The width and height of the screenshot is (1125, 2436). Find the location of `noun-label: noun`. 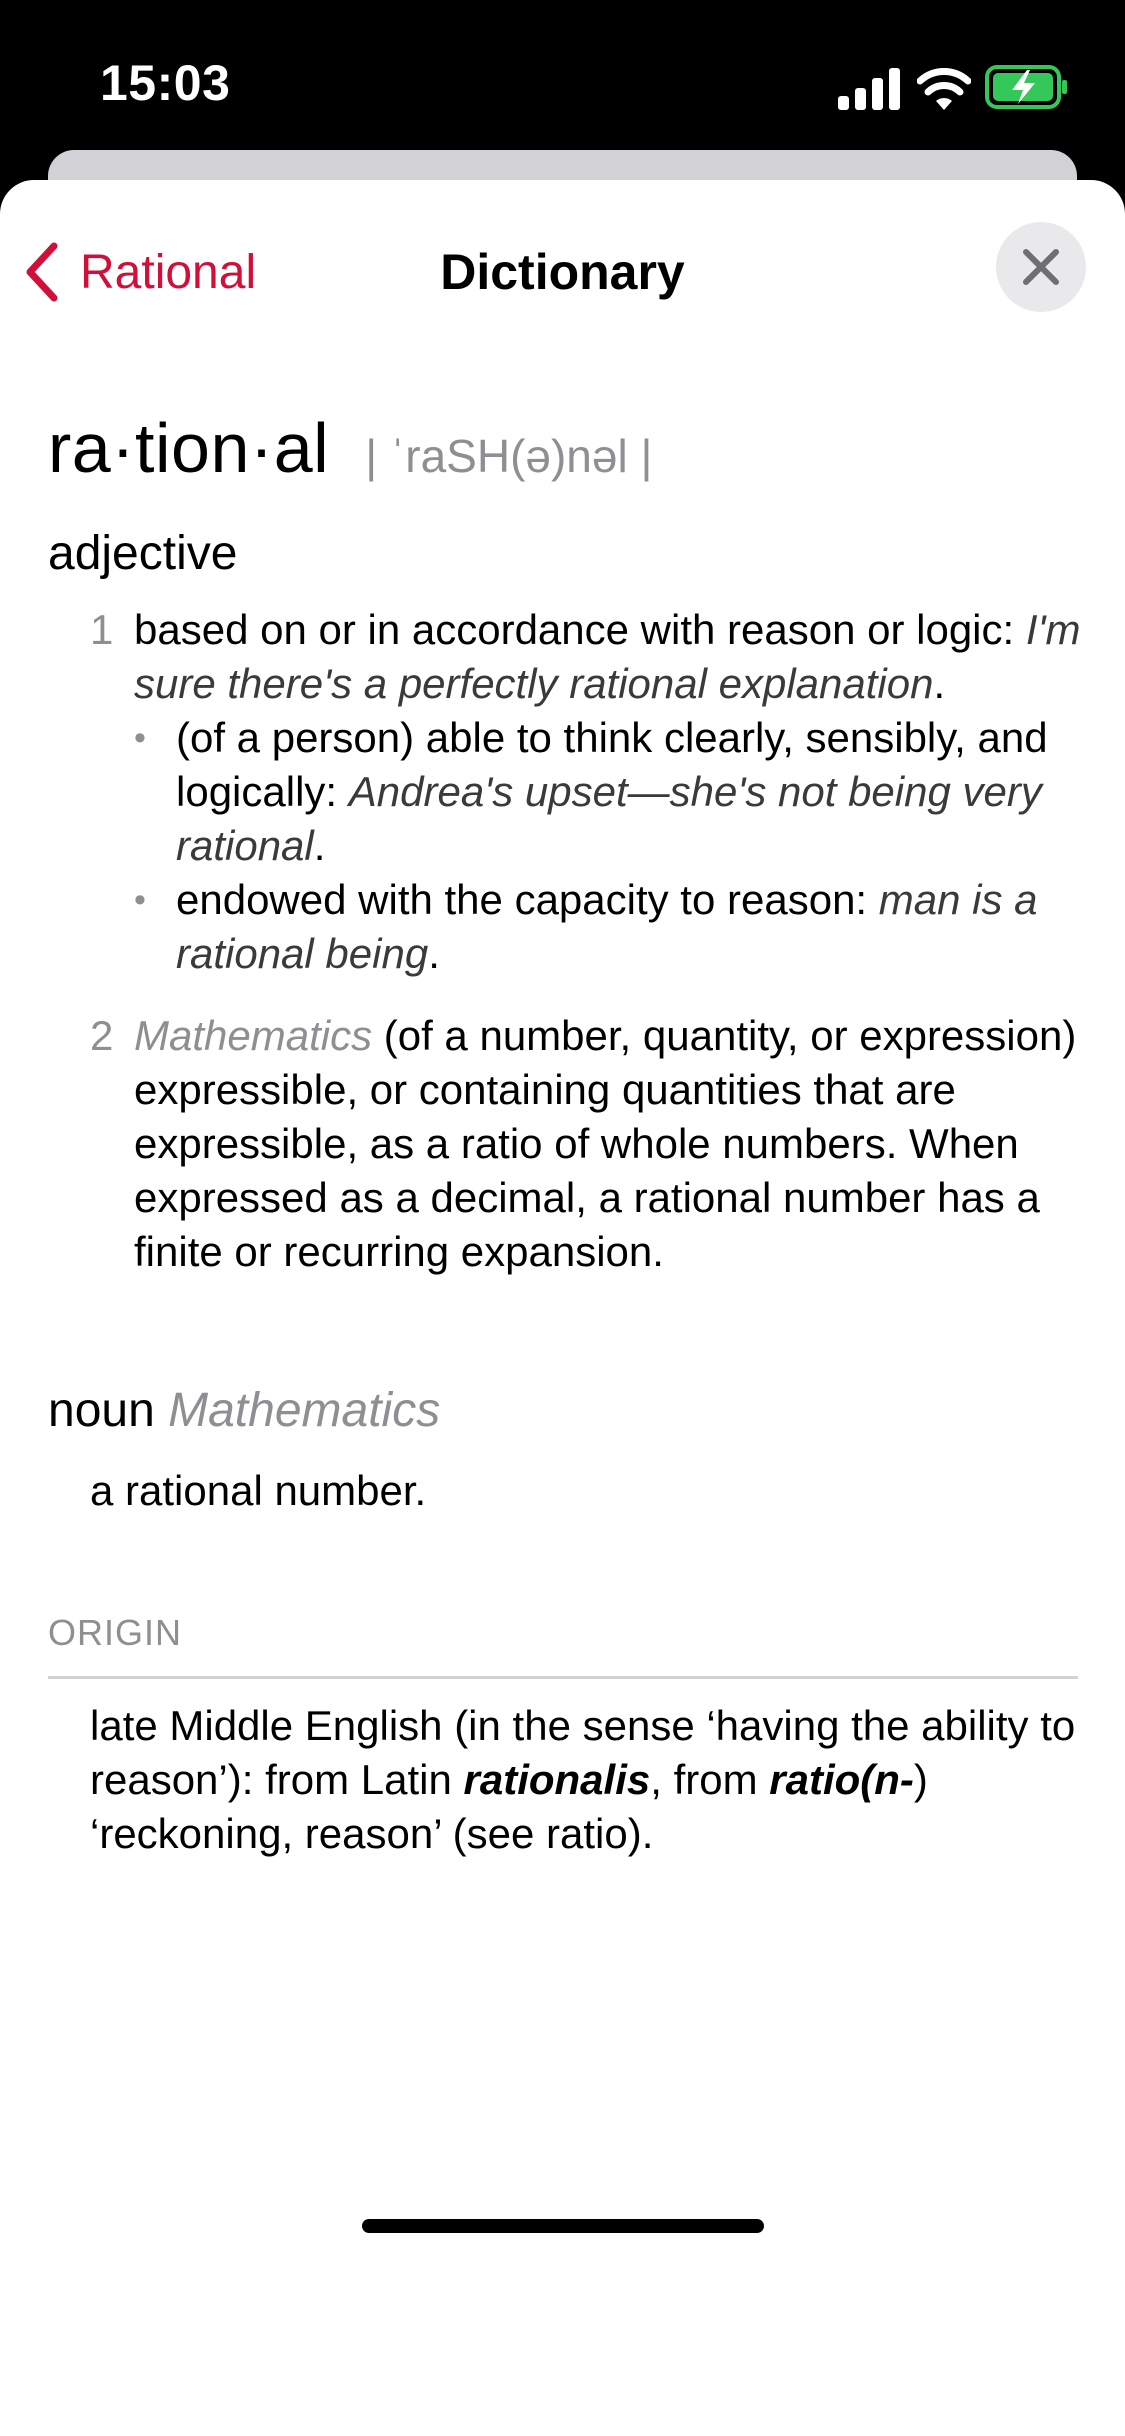

noun-label: noun is located at coordinates (101, 1410).